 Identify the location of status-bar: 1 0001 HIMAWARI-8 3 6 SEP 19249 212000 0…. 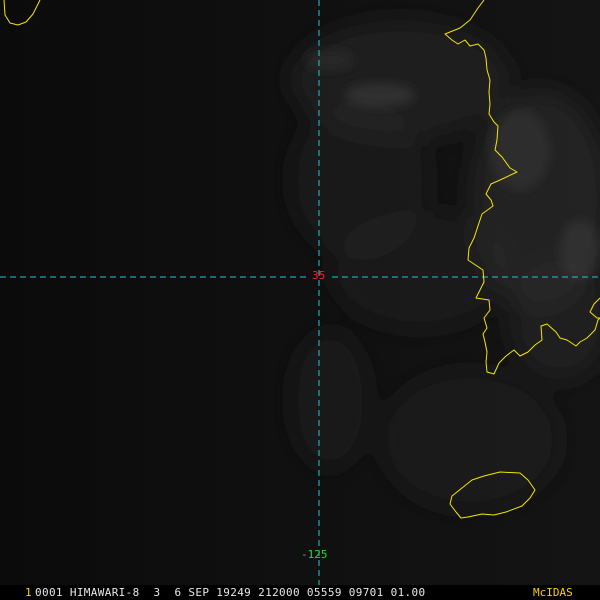
(300, 592).